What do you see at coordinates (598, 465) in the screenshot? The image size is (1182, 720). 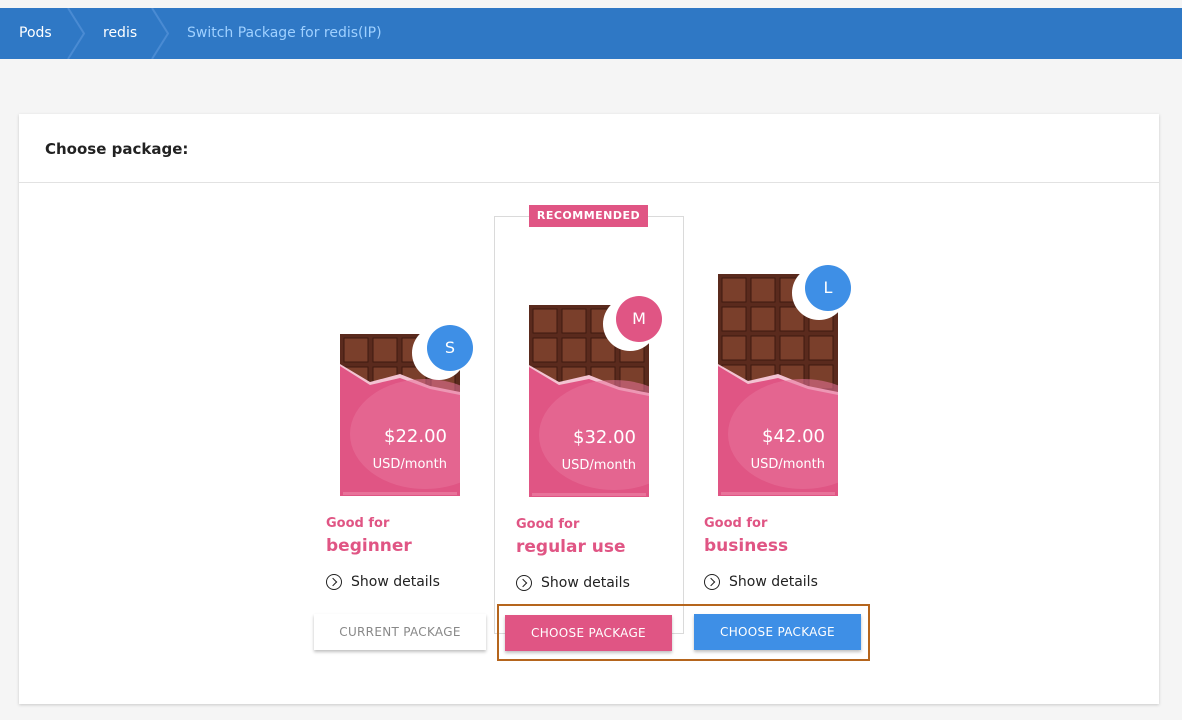 I see `period-m: USD/month` at bounding box center [598, 465].